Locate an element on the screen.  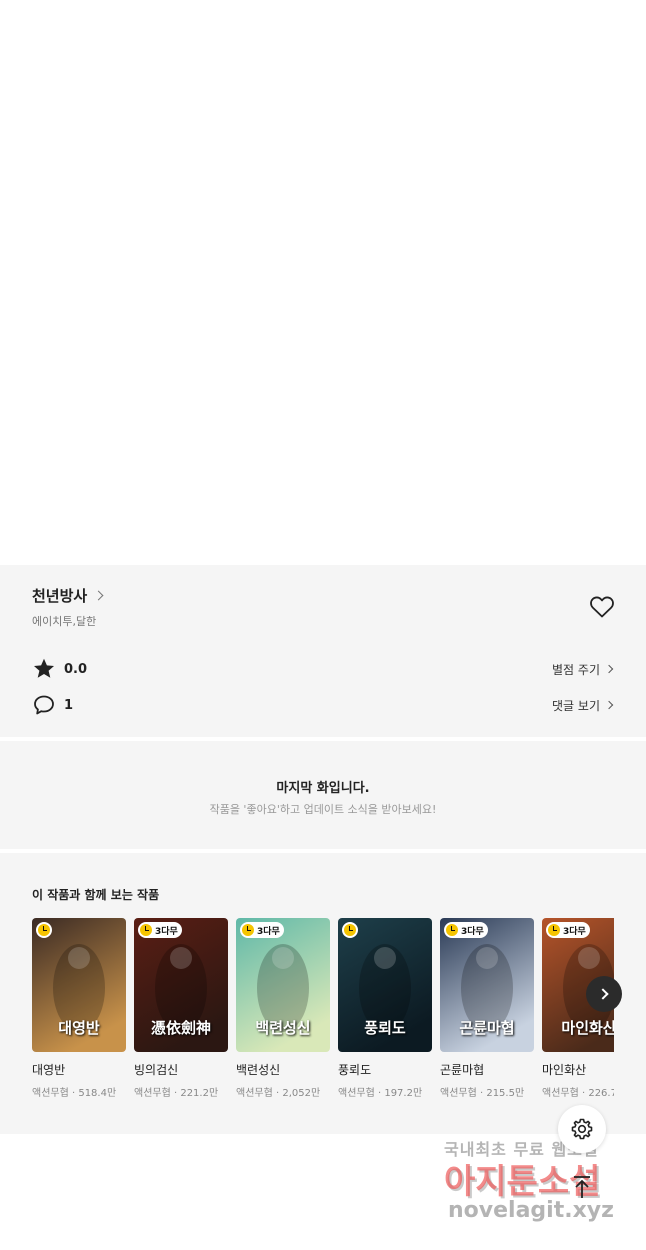
recommendation-card: 憑依劍神 3다무빙의검신액션무협 · 221.2만 is located at coordinates (181, 1008).